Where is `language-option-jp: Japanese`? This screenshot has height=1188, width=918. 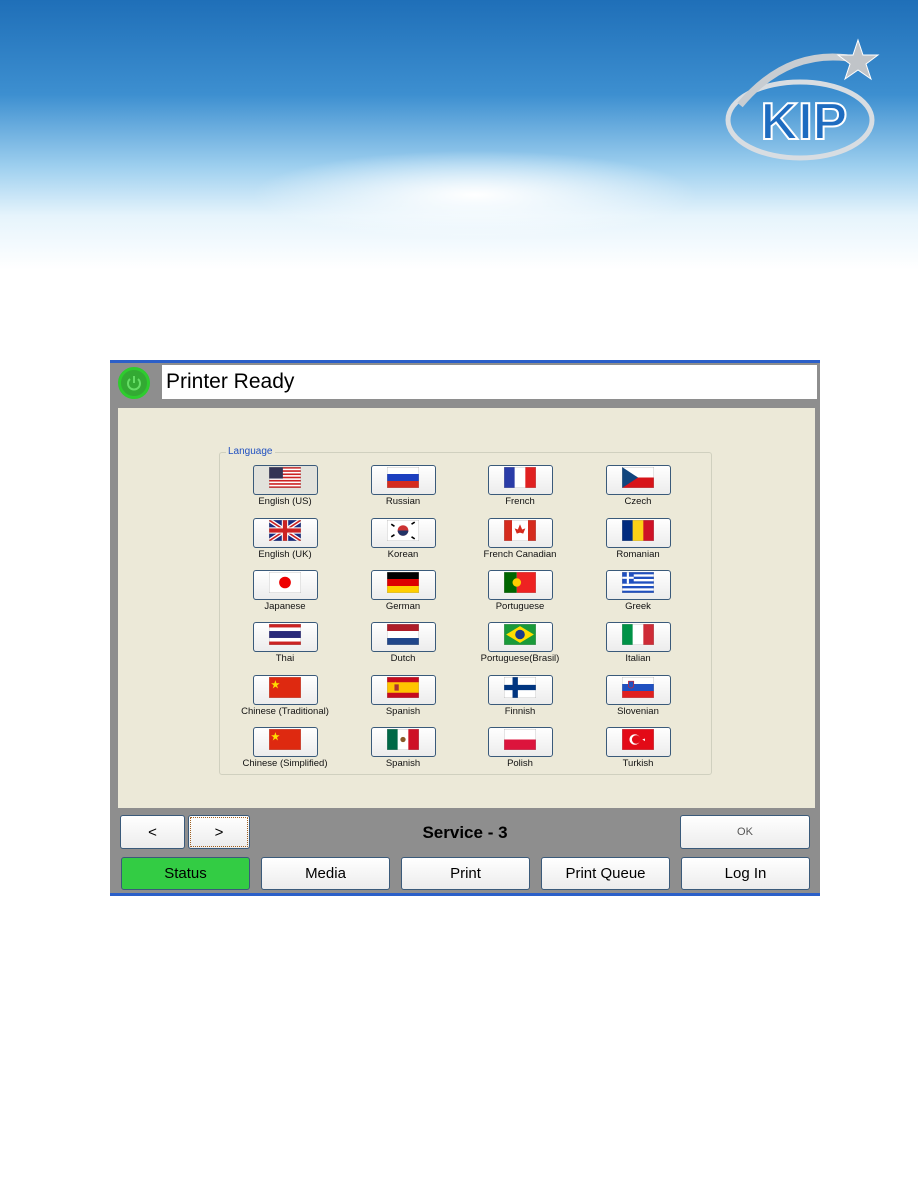
language-option-jp: Japanese is located at coordinates (285, 591).